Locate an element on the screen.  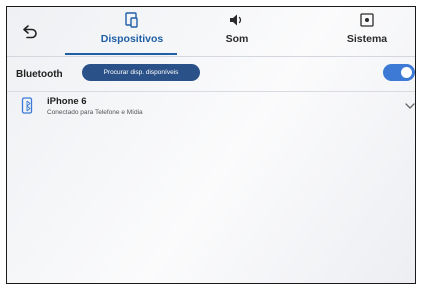
back-button is located at coordinates (30, 32).